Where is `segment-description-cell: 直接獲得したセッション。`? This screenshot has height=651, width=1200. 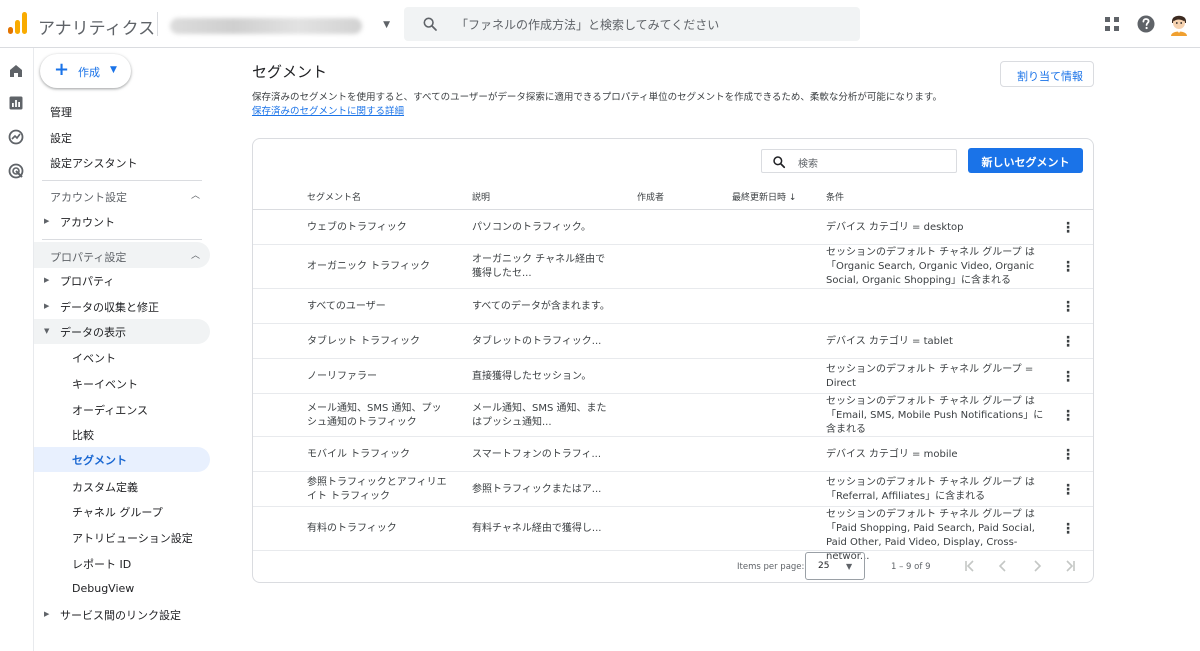 segment-description-cell: 直接獲得したセッション。 is located at coordinates (547, 377).